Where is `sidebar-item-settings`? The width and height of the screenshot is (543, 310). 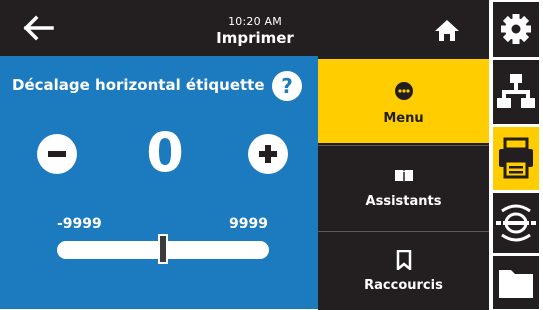
sidebar-item-settings is located at coordinates (516, 29).